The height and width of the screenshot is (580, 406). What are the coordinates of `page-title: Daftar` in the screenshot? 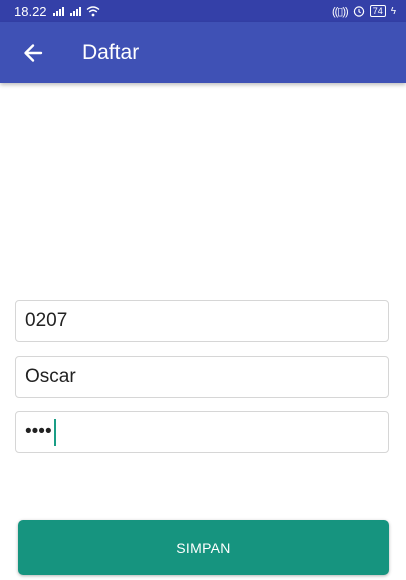 It's located at (111, 52).